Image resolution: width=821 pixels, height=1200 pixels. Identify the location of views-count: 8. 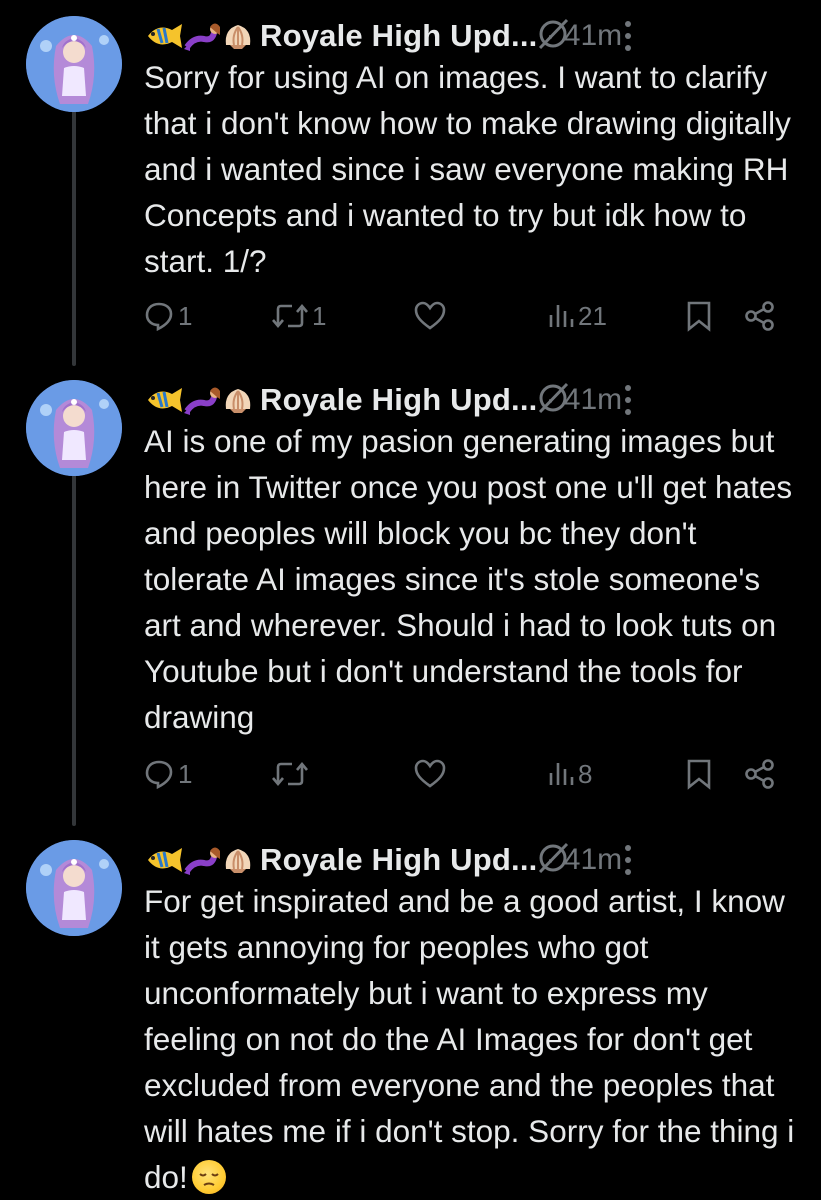
(585, 773).